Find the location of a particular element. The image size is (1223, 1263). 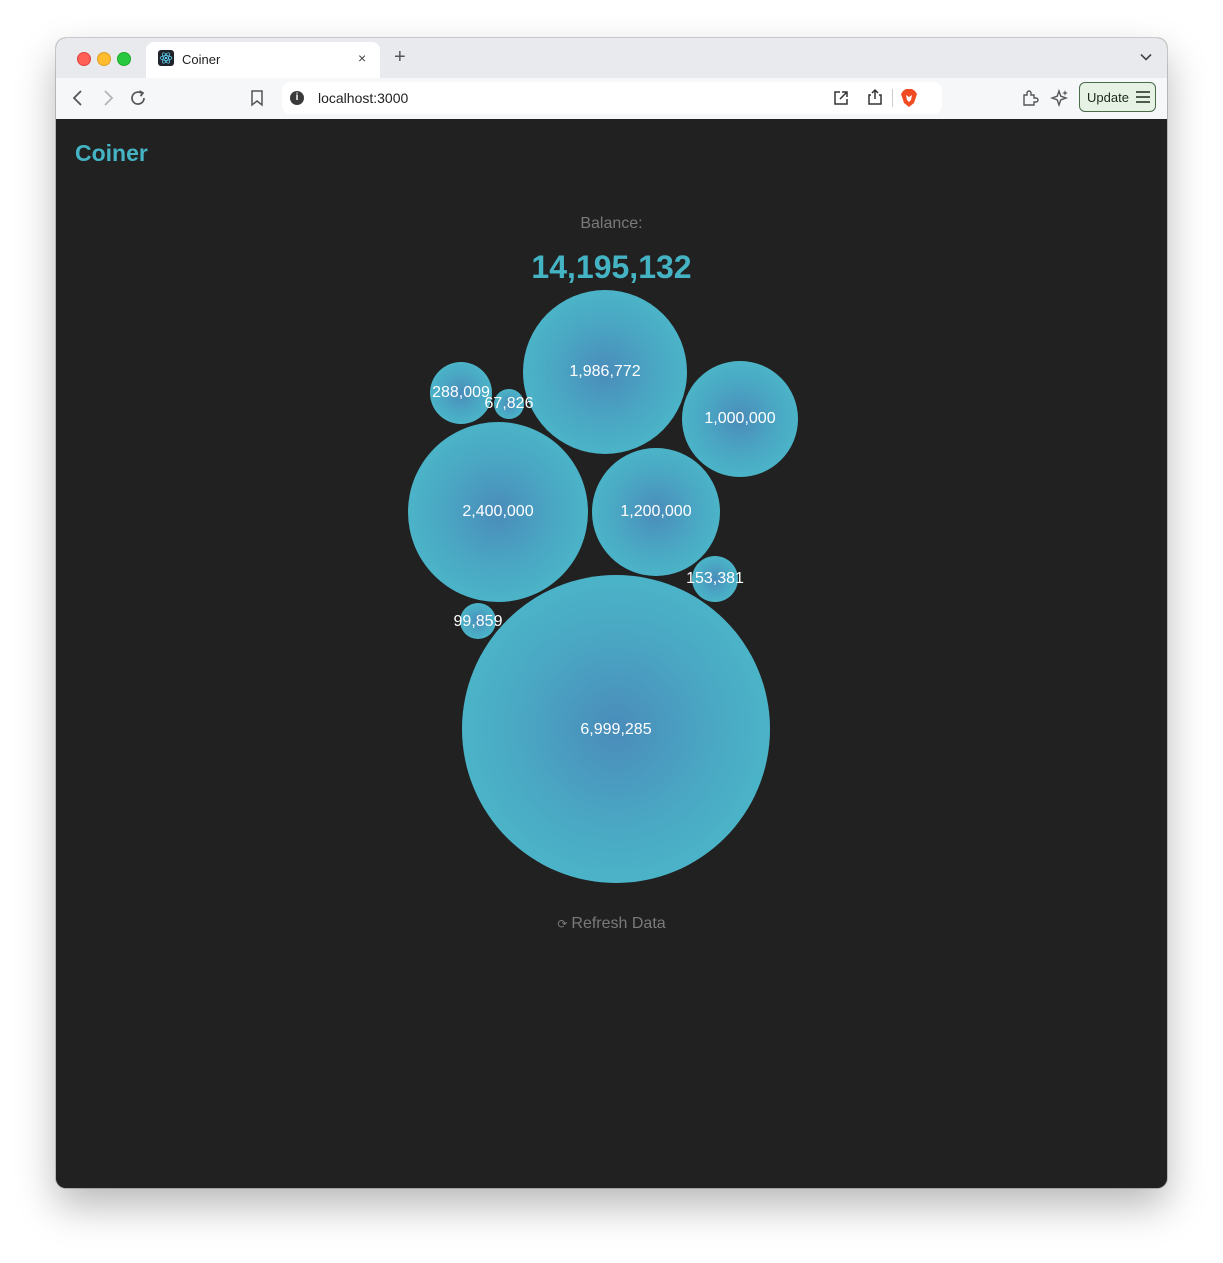

back-icon is located at coordinates (78, 98).